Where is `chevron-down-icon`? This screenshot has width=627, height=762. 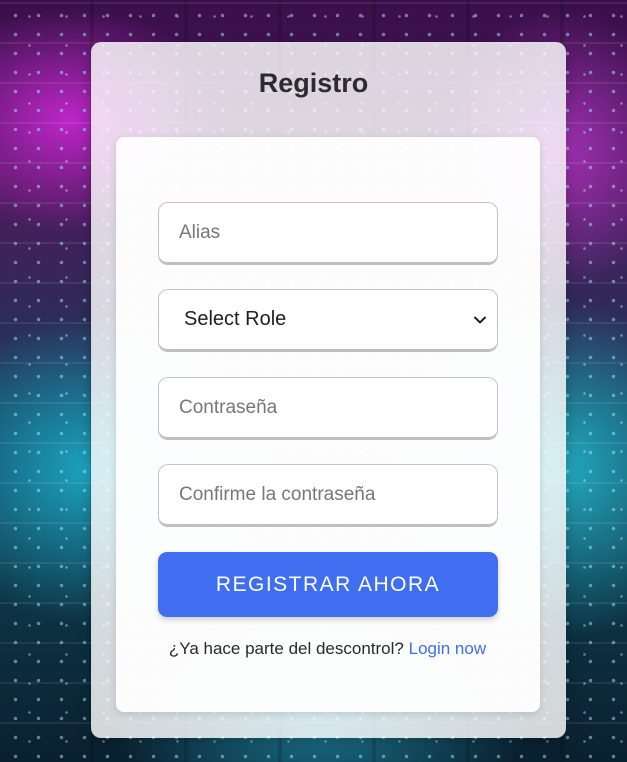 chevron-down-icon is located at coordinates (480, 319).